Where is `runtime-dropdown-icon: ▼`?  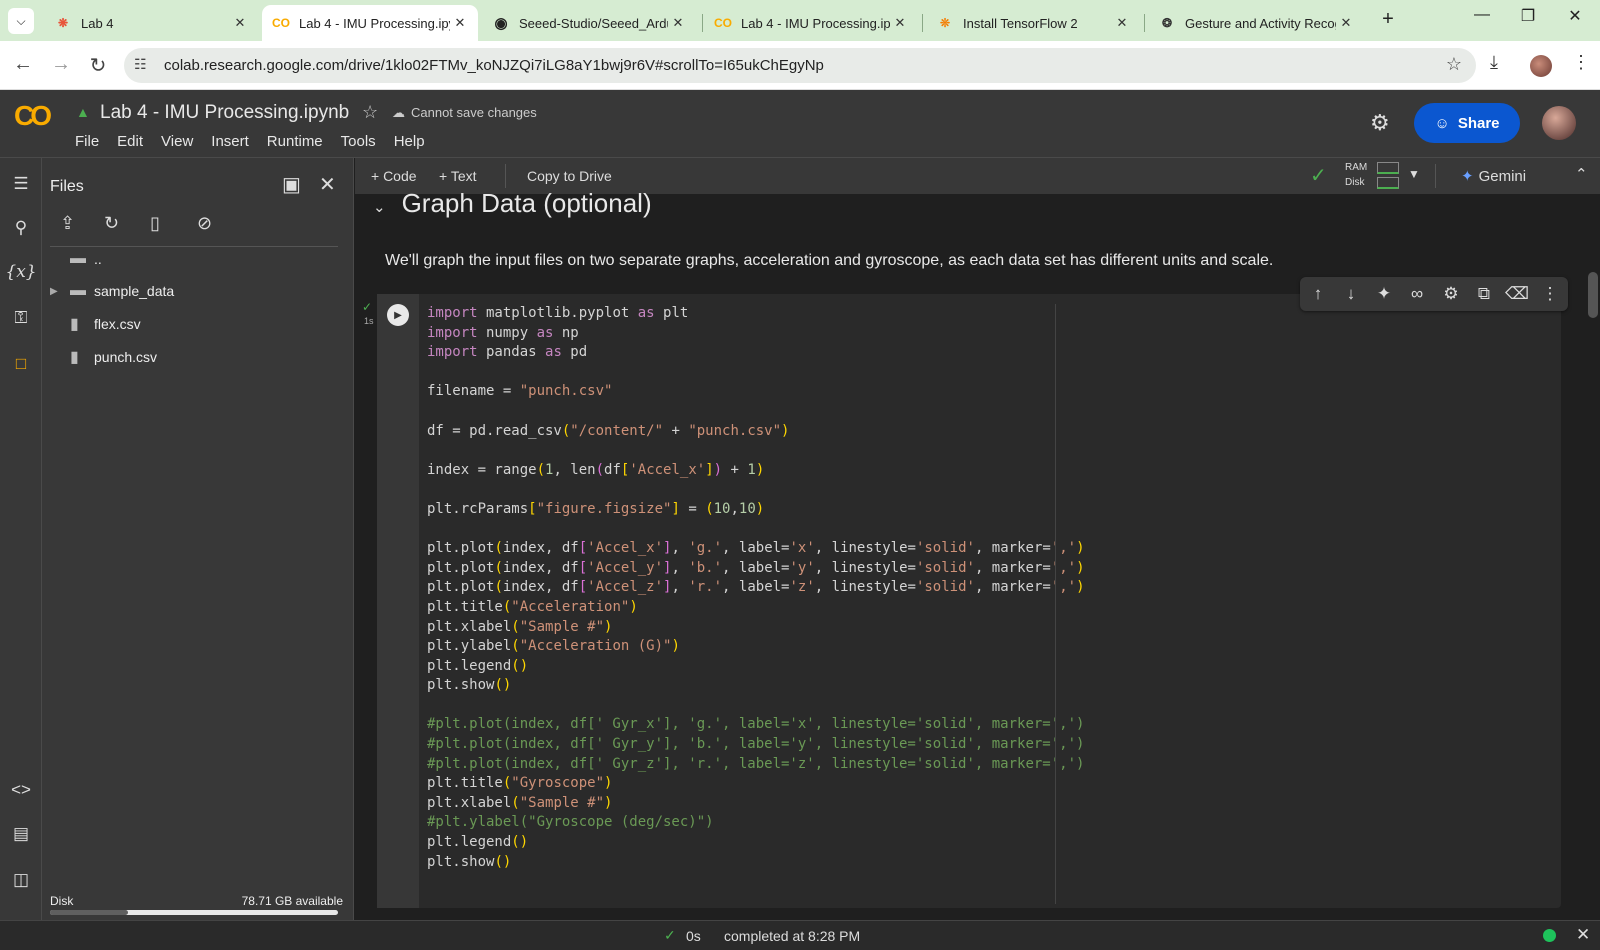 runtime-dropdown-icon: ▼ is located at coordinates (1414, 174).